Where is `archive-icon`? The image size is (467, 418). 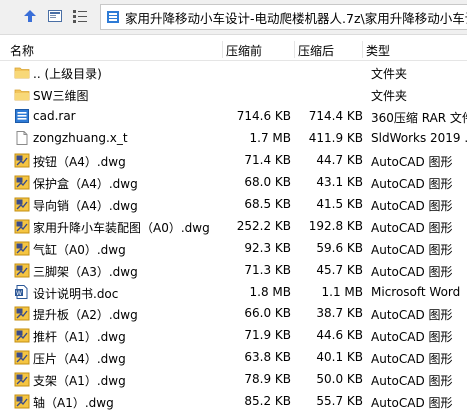 archive-icon is located at coordinates (113, 17).